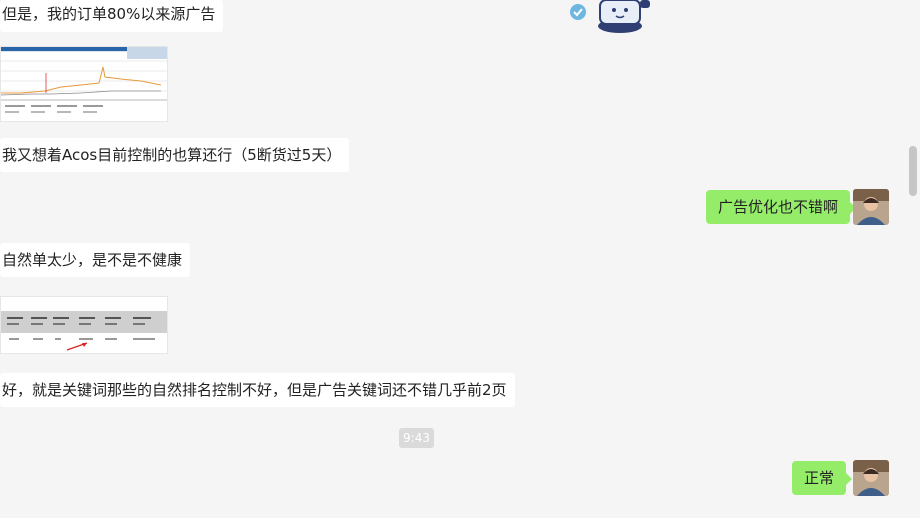 This screenshot has width=920, height=518. I want to click on sticker-image, so click(609, 17).